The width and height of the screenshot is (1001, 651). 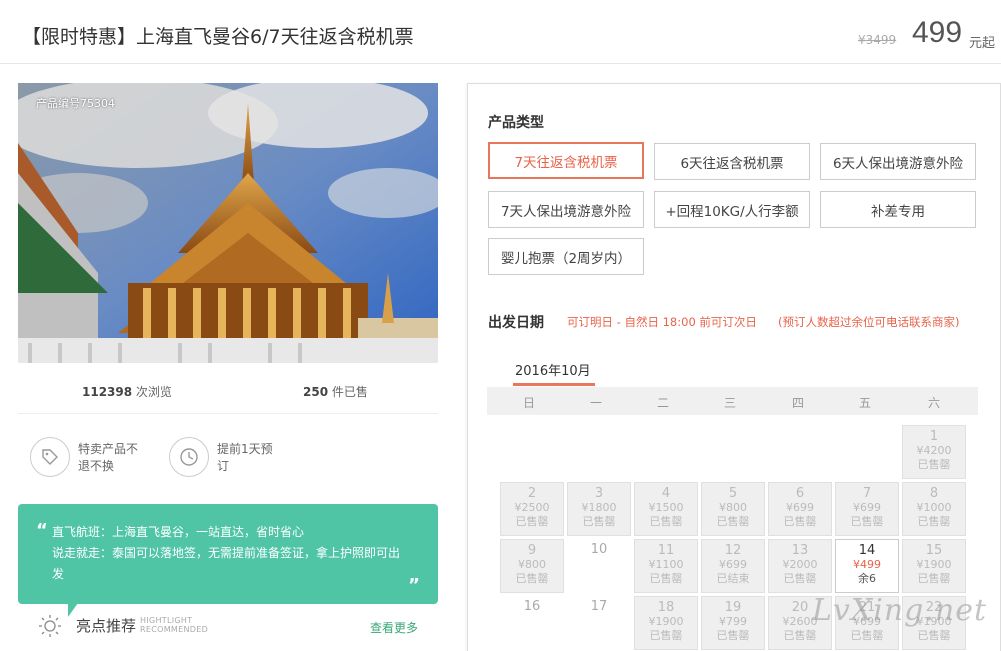 What do you see at coordinates (96, 466) in the screenshot?
I see `feature-text-line2: 退不换` at bounding box center [96, 466].